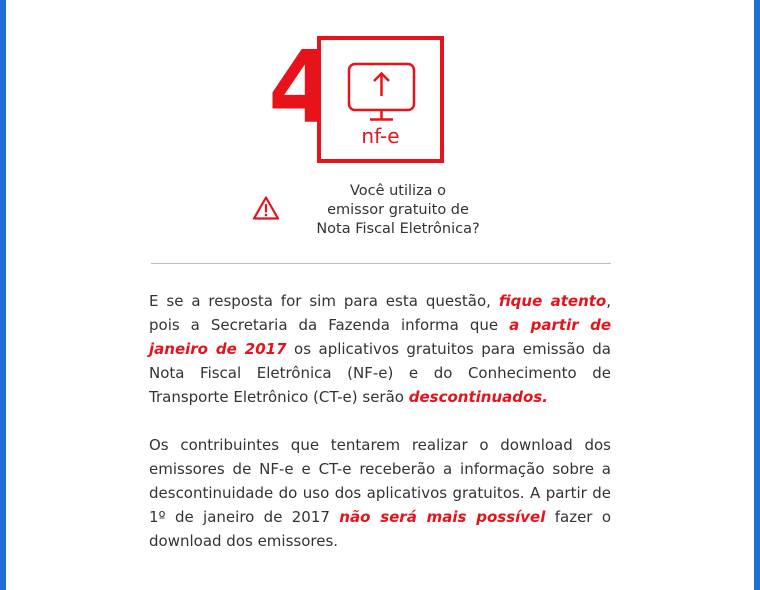 This screenshot has width=760, height=590. Describe the element at coordinates (398, 229) in the screenshot. I see `question-line-3: Nota Fiscal Eletrônica?` at that location.